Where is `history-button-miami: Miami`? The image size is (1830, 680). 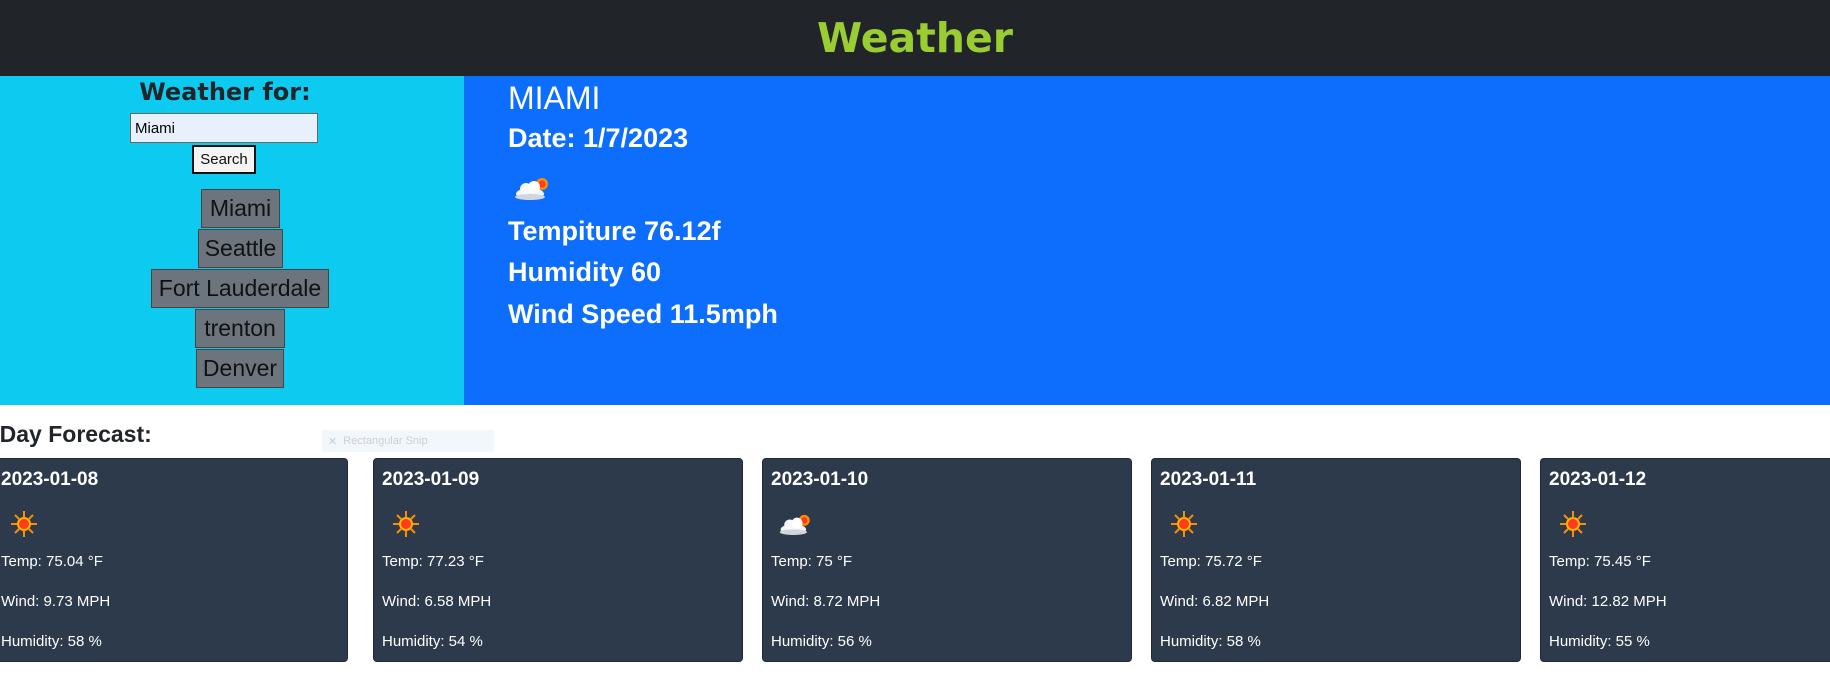
history-button-miami: Miami is located at coordinates (240, 208).